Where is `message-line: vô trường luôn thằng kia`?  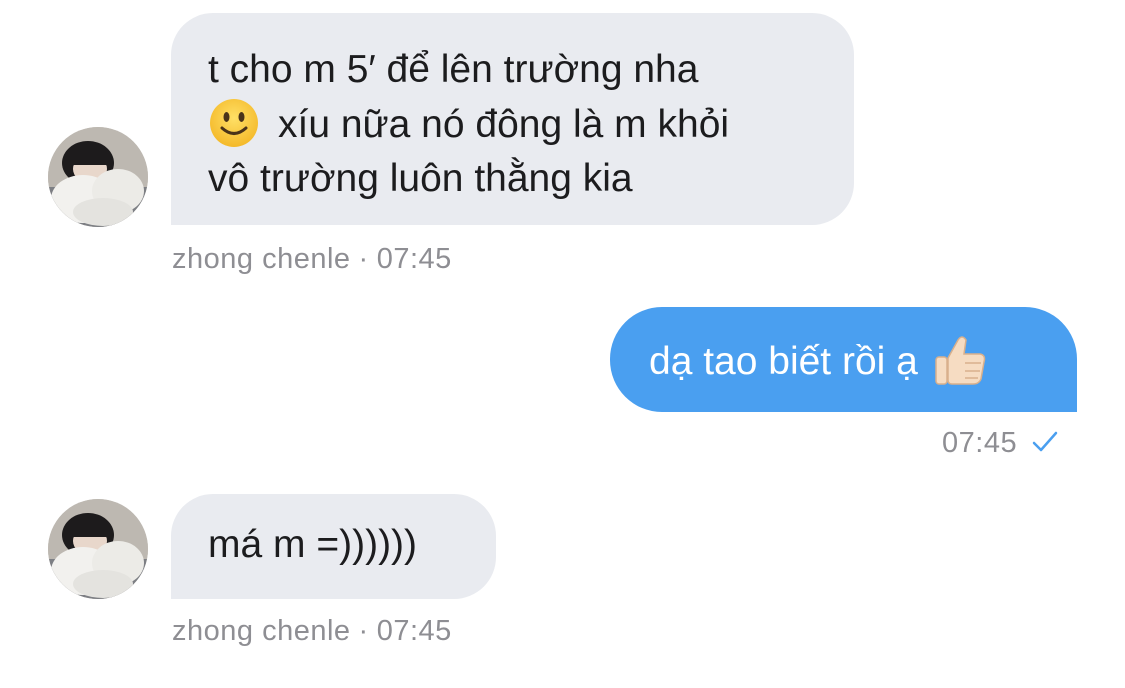 message-line: vô trường luôn thằng kia is located at coordinates (420, 178).